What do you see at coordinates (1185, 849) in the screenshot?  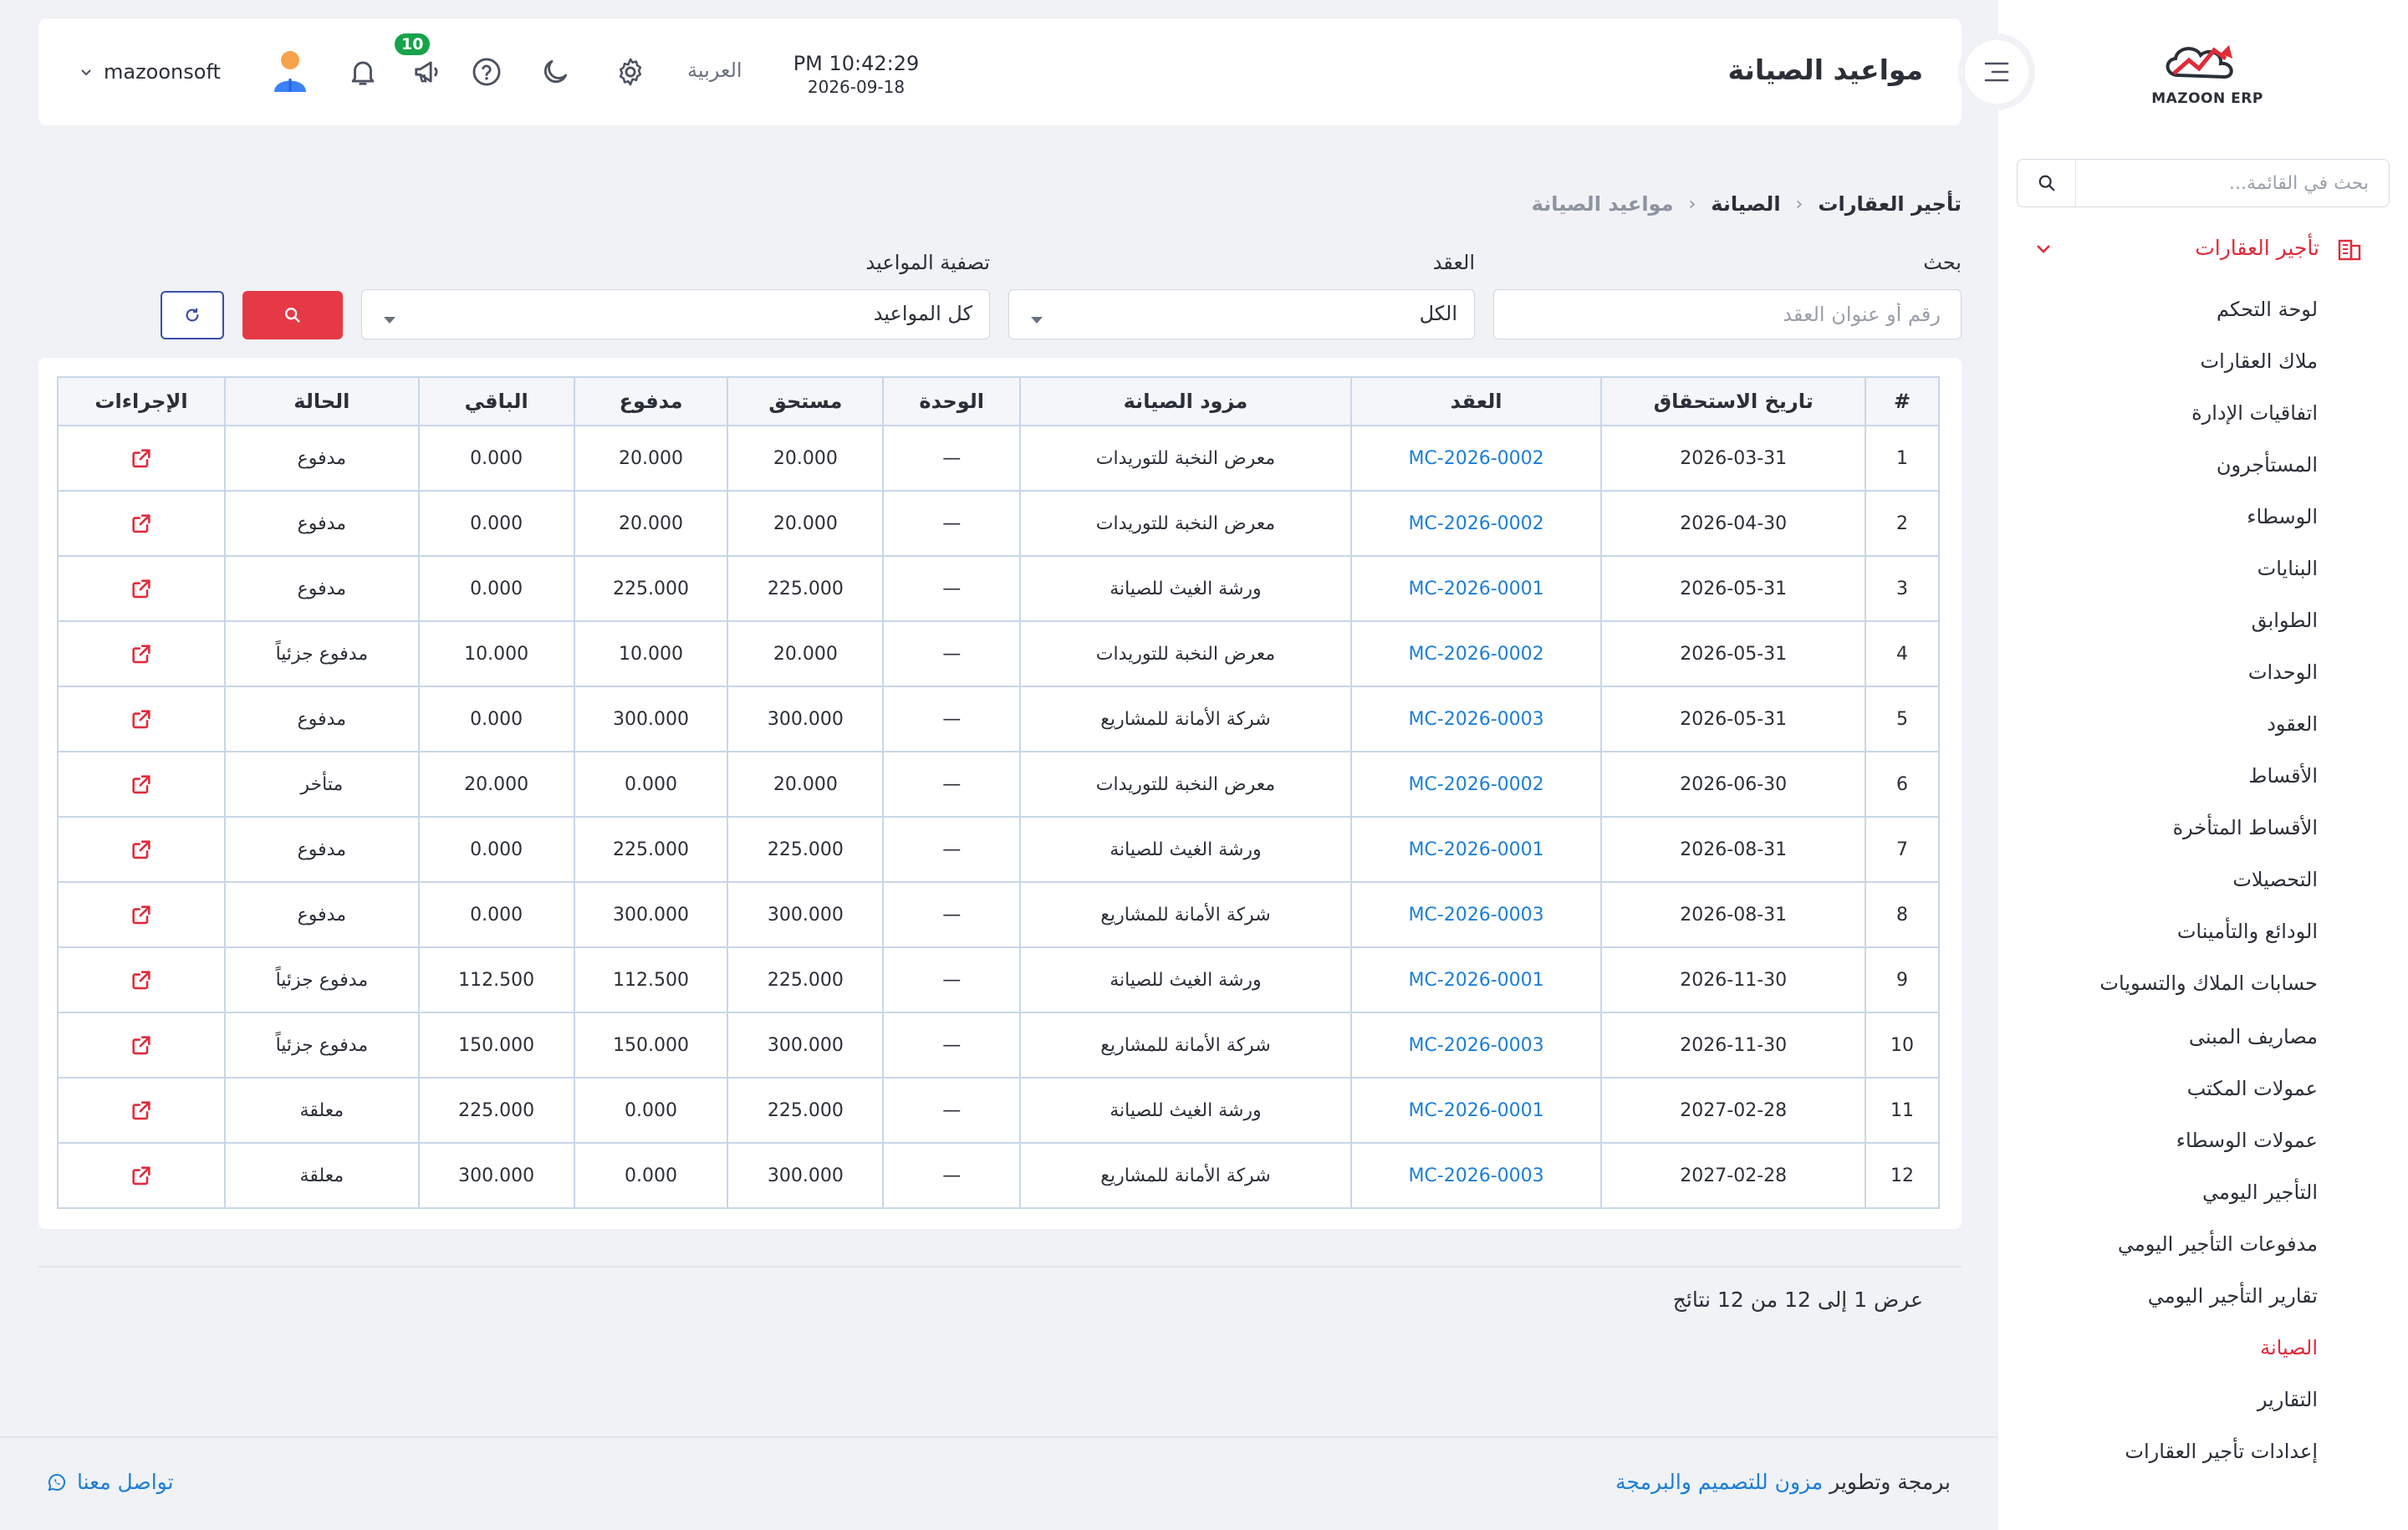 I see `row-provider: ورشة الغيث للصيانة` at bounding box center [1185, 849].